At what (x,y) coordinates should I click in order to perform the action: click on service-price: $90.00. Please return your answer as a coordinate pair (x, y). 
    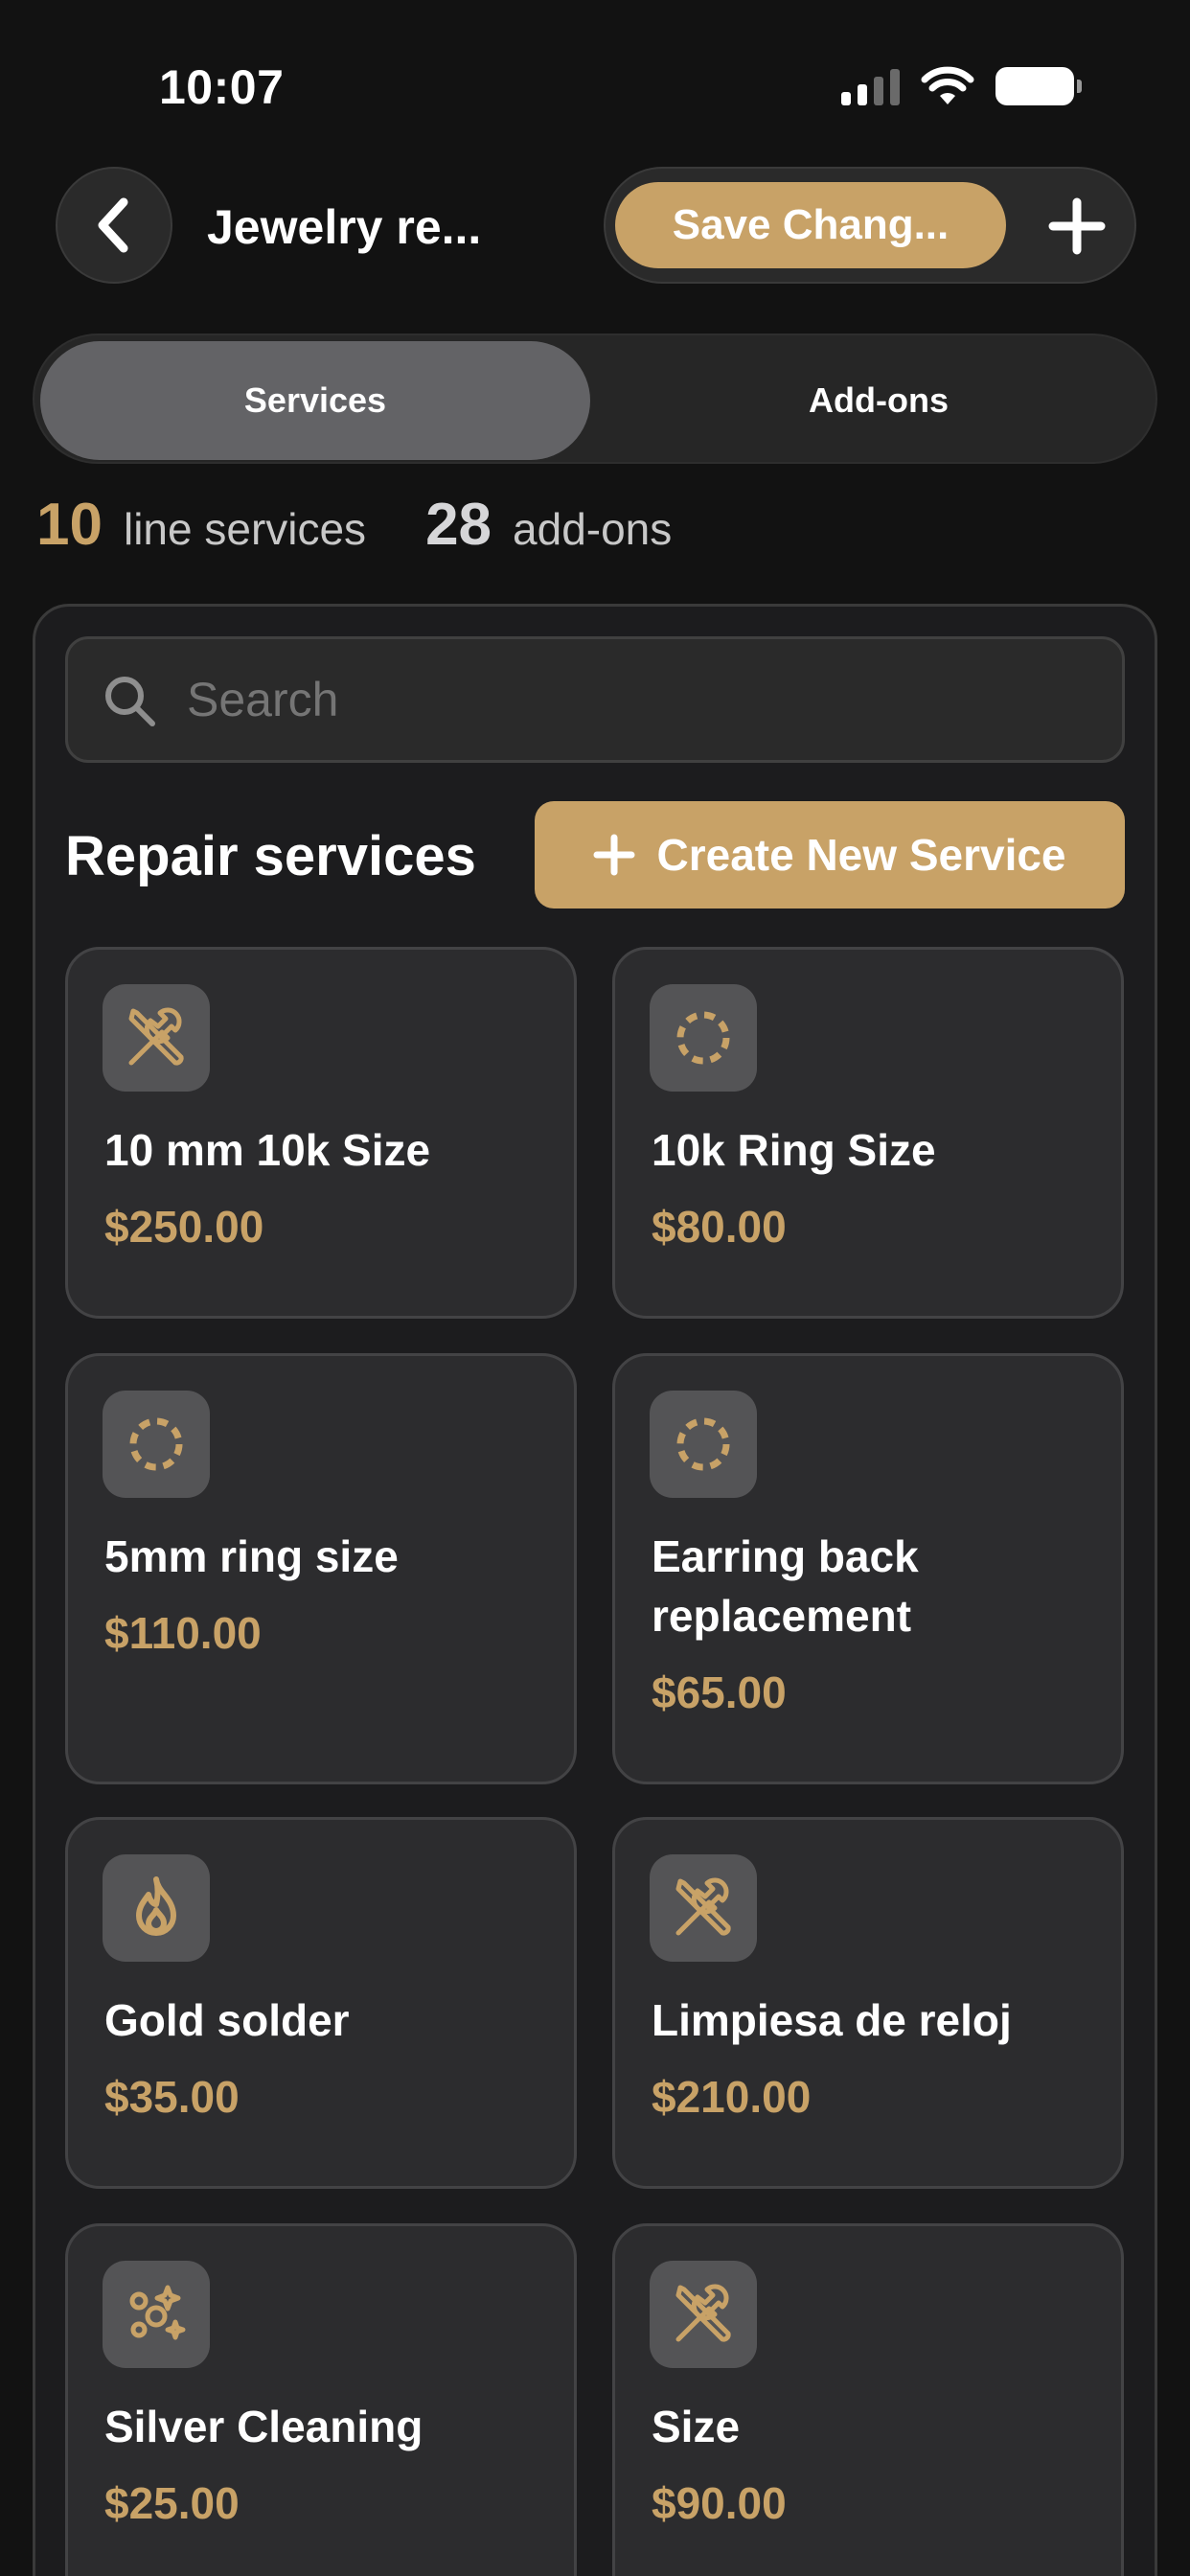
    Looking at the image, I should click on (719, 2503).